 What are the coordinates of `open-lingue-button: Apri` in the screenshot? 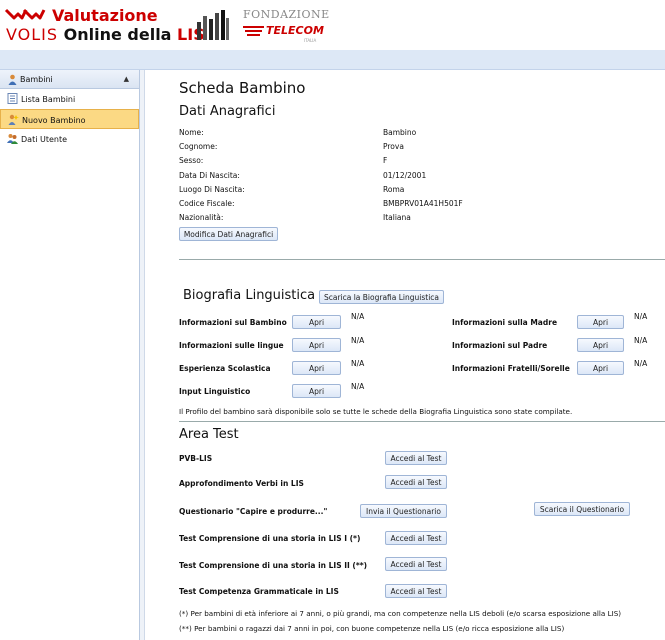 It's located at (316, 345).